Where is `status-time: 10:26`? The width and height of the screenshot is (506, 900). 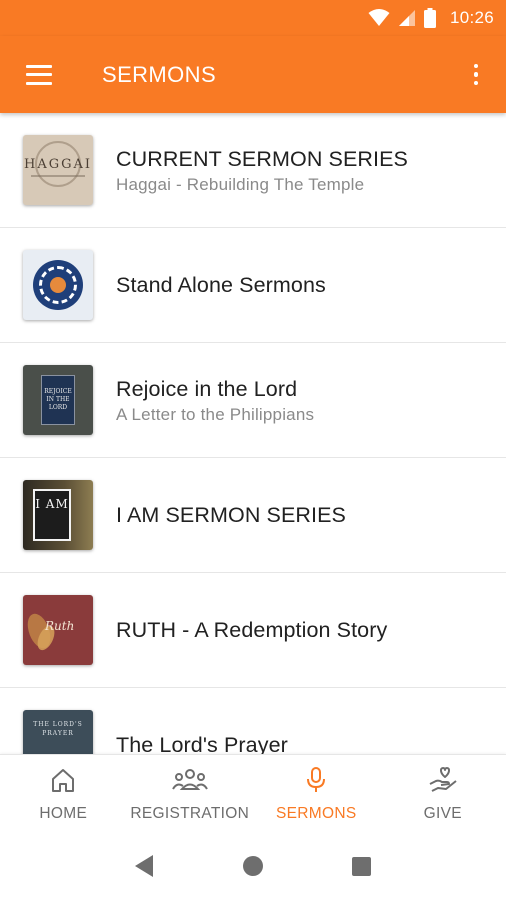
status-time: 10:26 is located at coordinates (471, 17).